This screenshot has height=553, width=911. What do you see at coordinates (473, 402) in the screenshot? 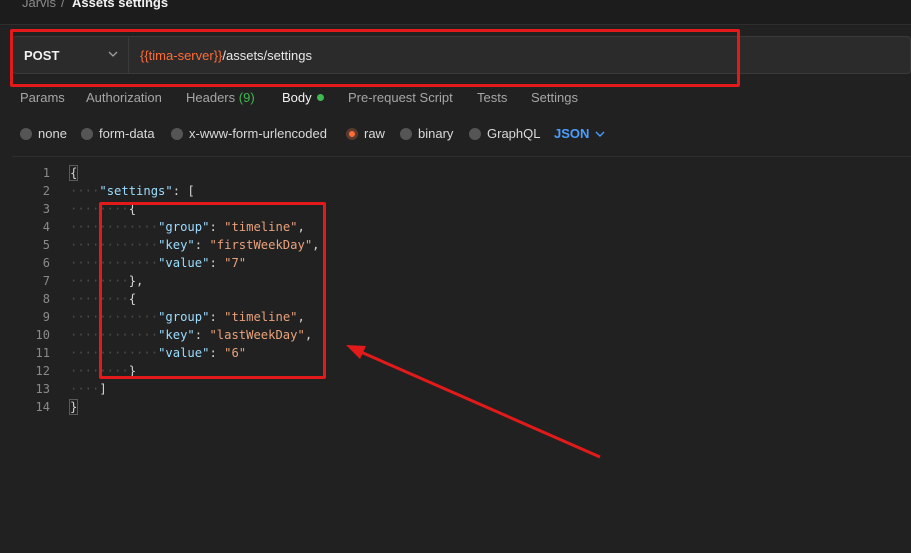
I see `annotation-arrow-icon` at bounding box center [473, 402].